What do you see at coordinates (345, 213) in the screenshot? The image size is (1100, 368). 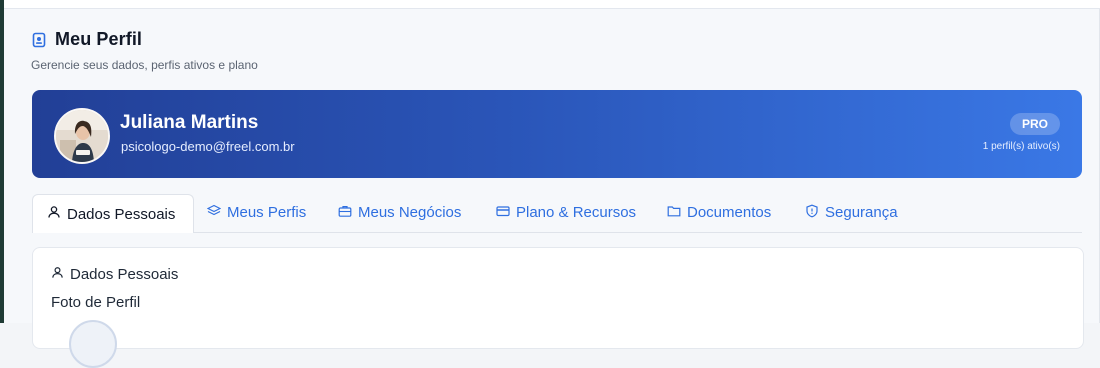 I see `briefcase-icon` at bounding box center [345, 213].